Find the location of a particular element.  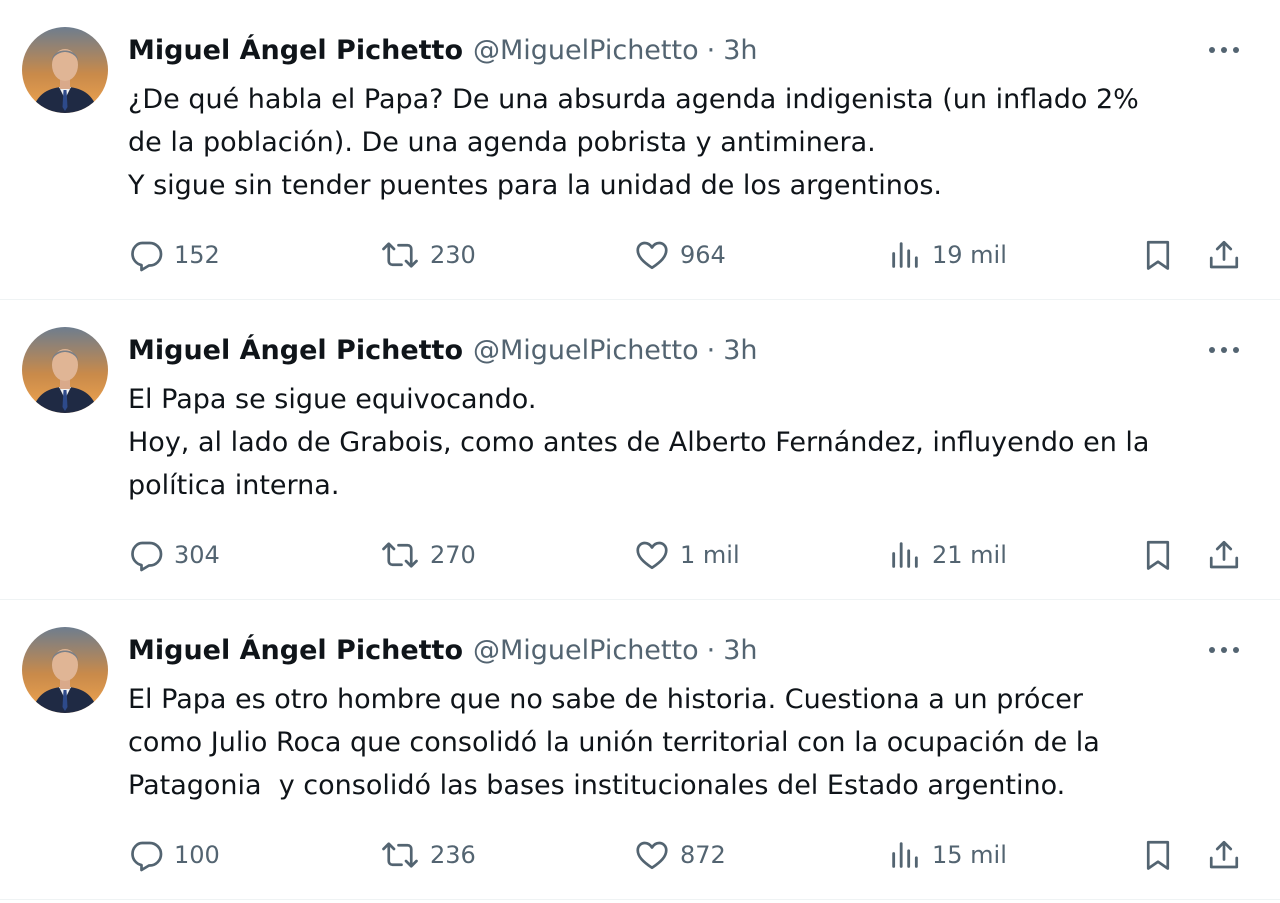

tweet-actions: 152 230 964 19 mil is located at coordinates (688, 255).